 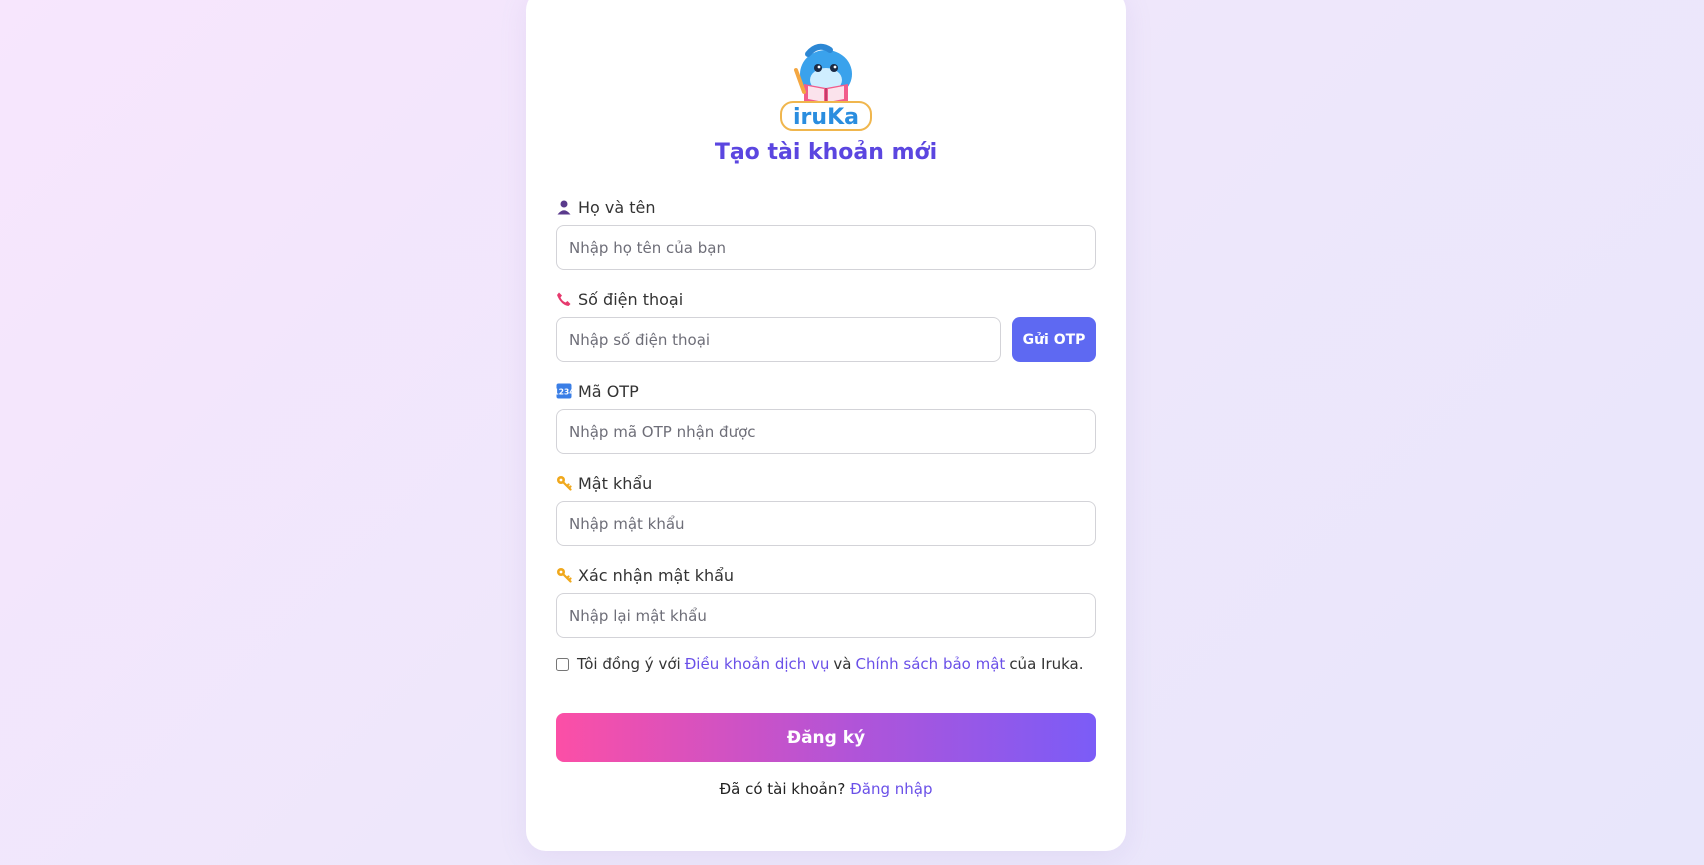 What do you see at coordinates (564, 299) in the screenshot?
I see `phone-icon` at bounding box center [564, 299].